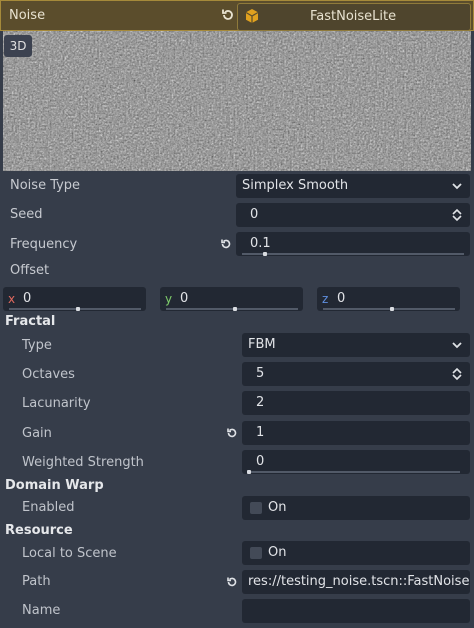 Image resolution: width=474 pixels, height=628 pixels. What do you see at coordinates (356, 403) in the screenshot?
I see `lacunarity-field: 2` at bounding box center [356, 403].